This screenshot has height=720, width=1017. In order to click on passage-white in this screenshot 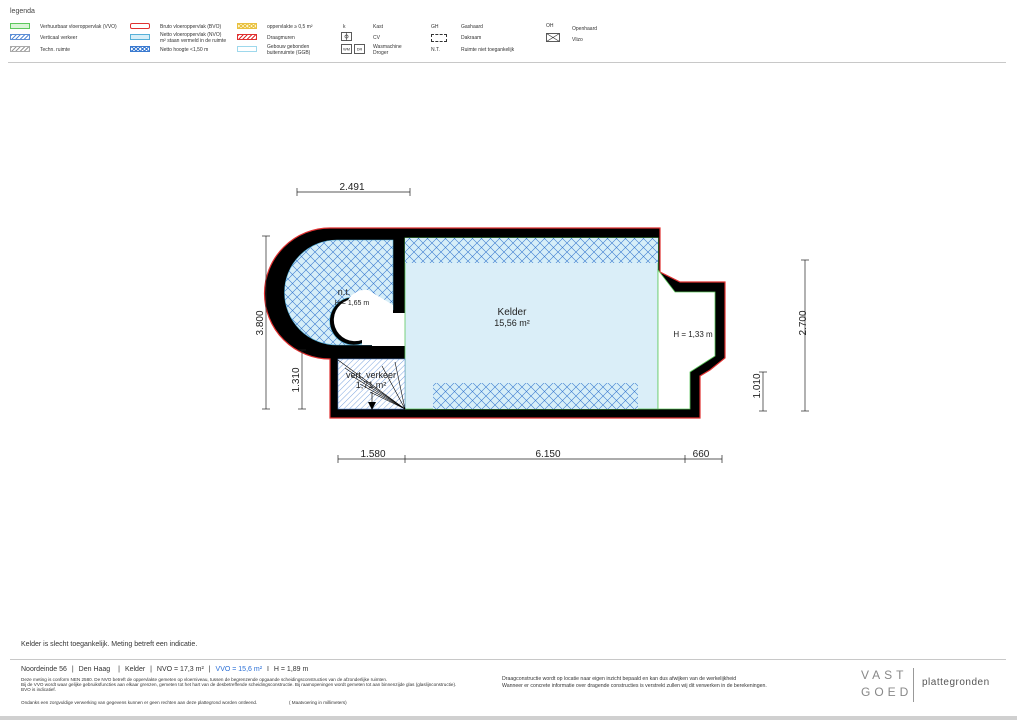, I will do `click(388, 329)`.